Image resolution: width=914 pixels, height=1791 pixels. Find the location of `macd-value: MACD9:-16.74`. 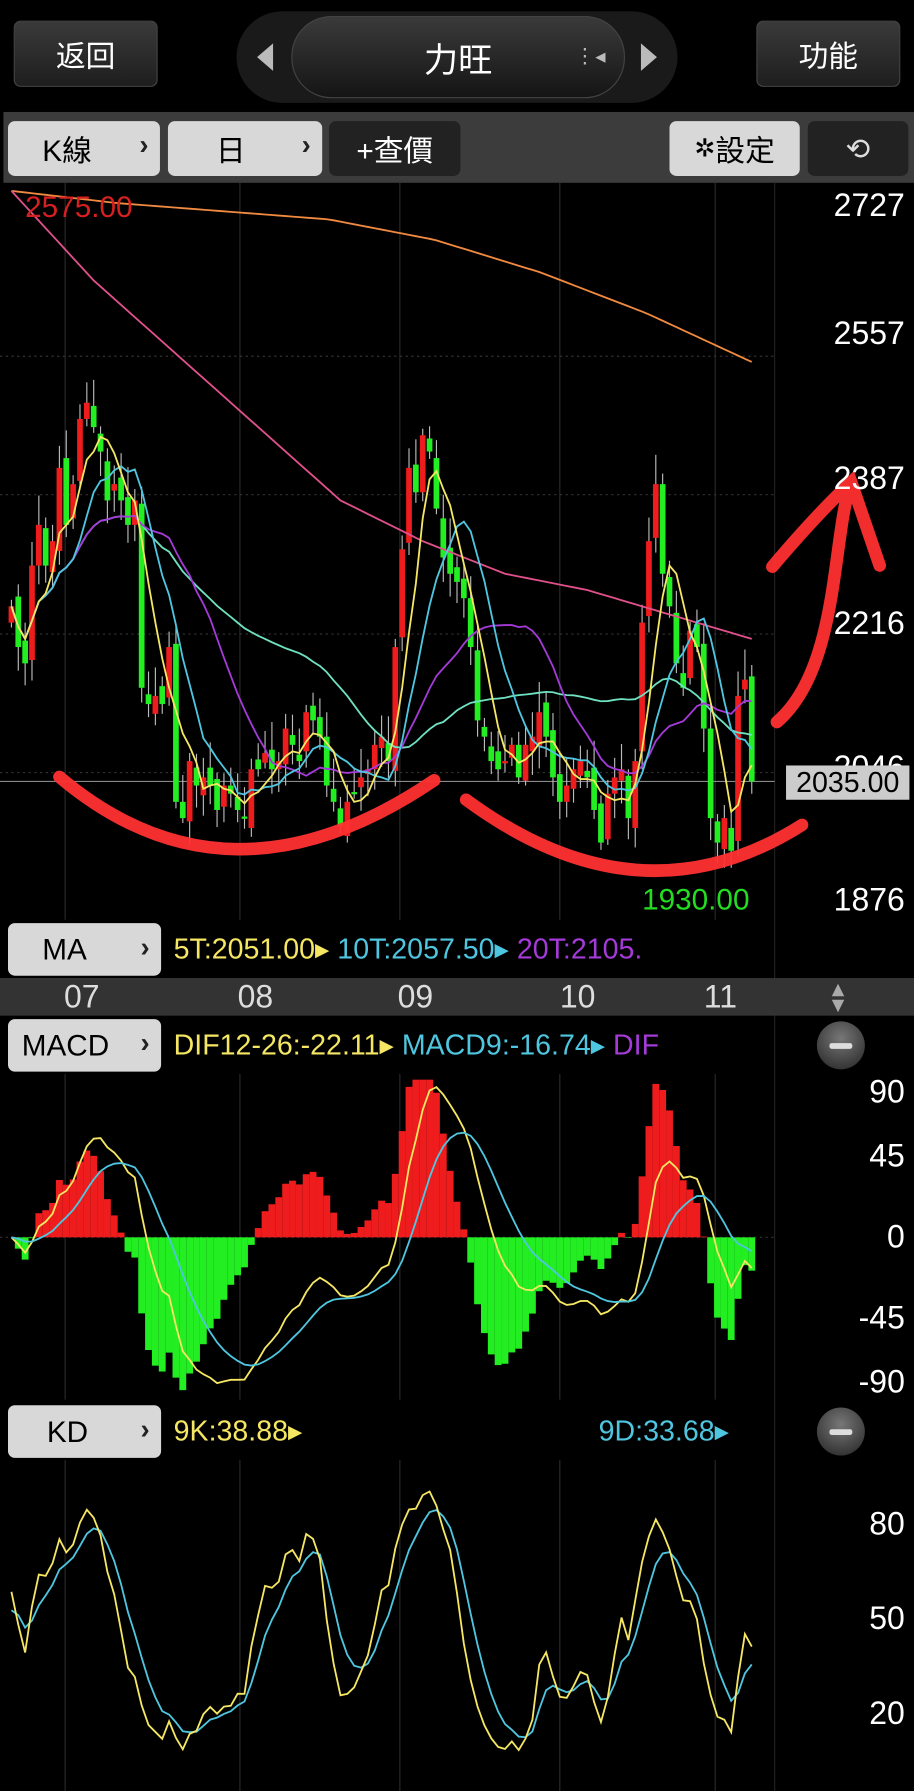

macd-value: MACD9:-16.74 is located at coordinates (496, 1045).